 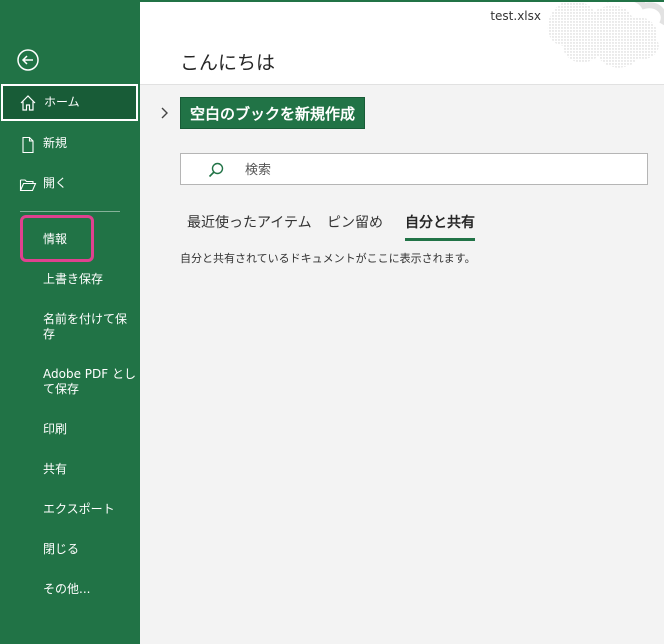 What do you see at coordinates (440, 226) in the screenshot?
I see `tab-shared-with-me: 自分と共有` at bounding box center [440, 226].